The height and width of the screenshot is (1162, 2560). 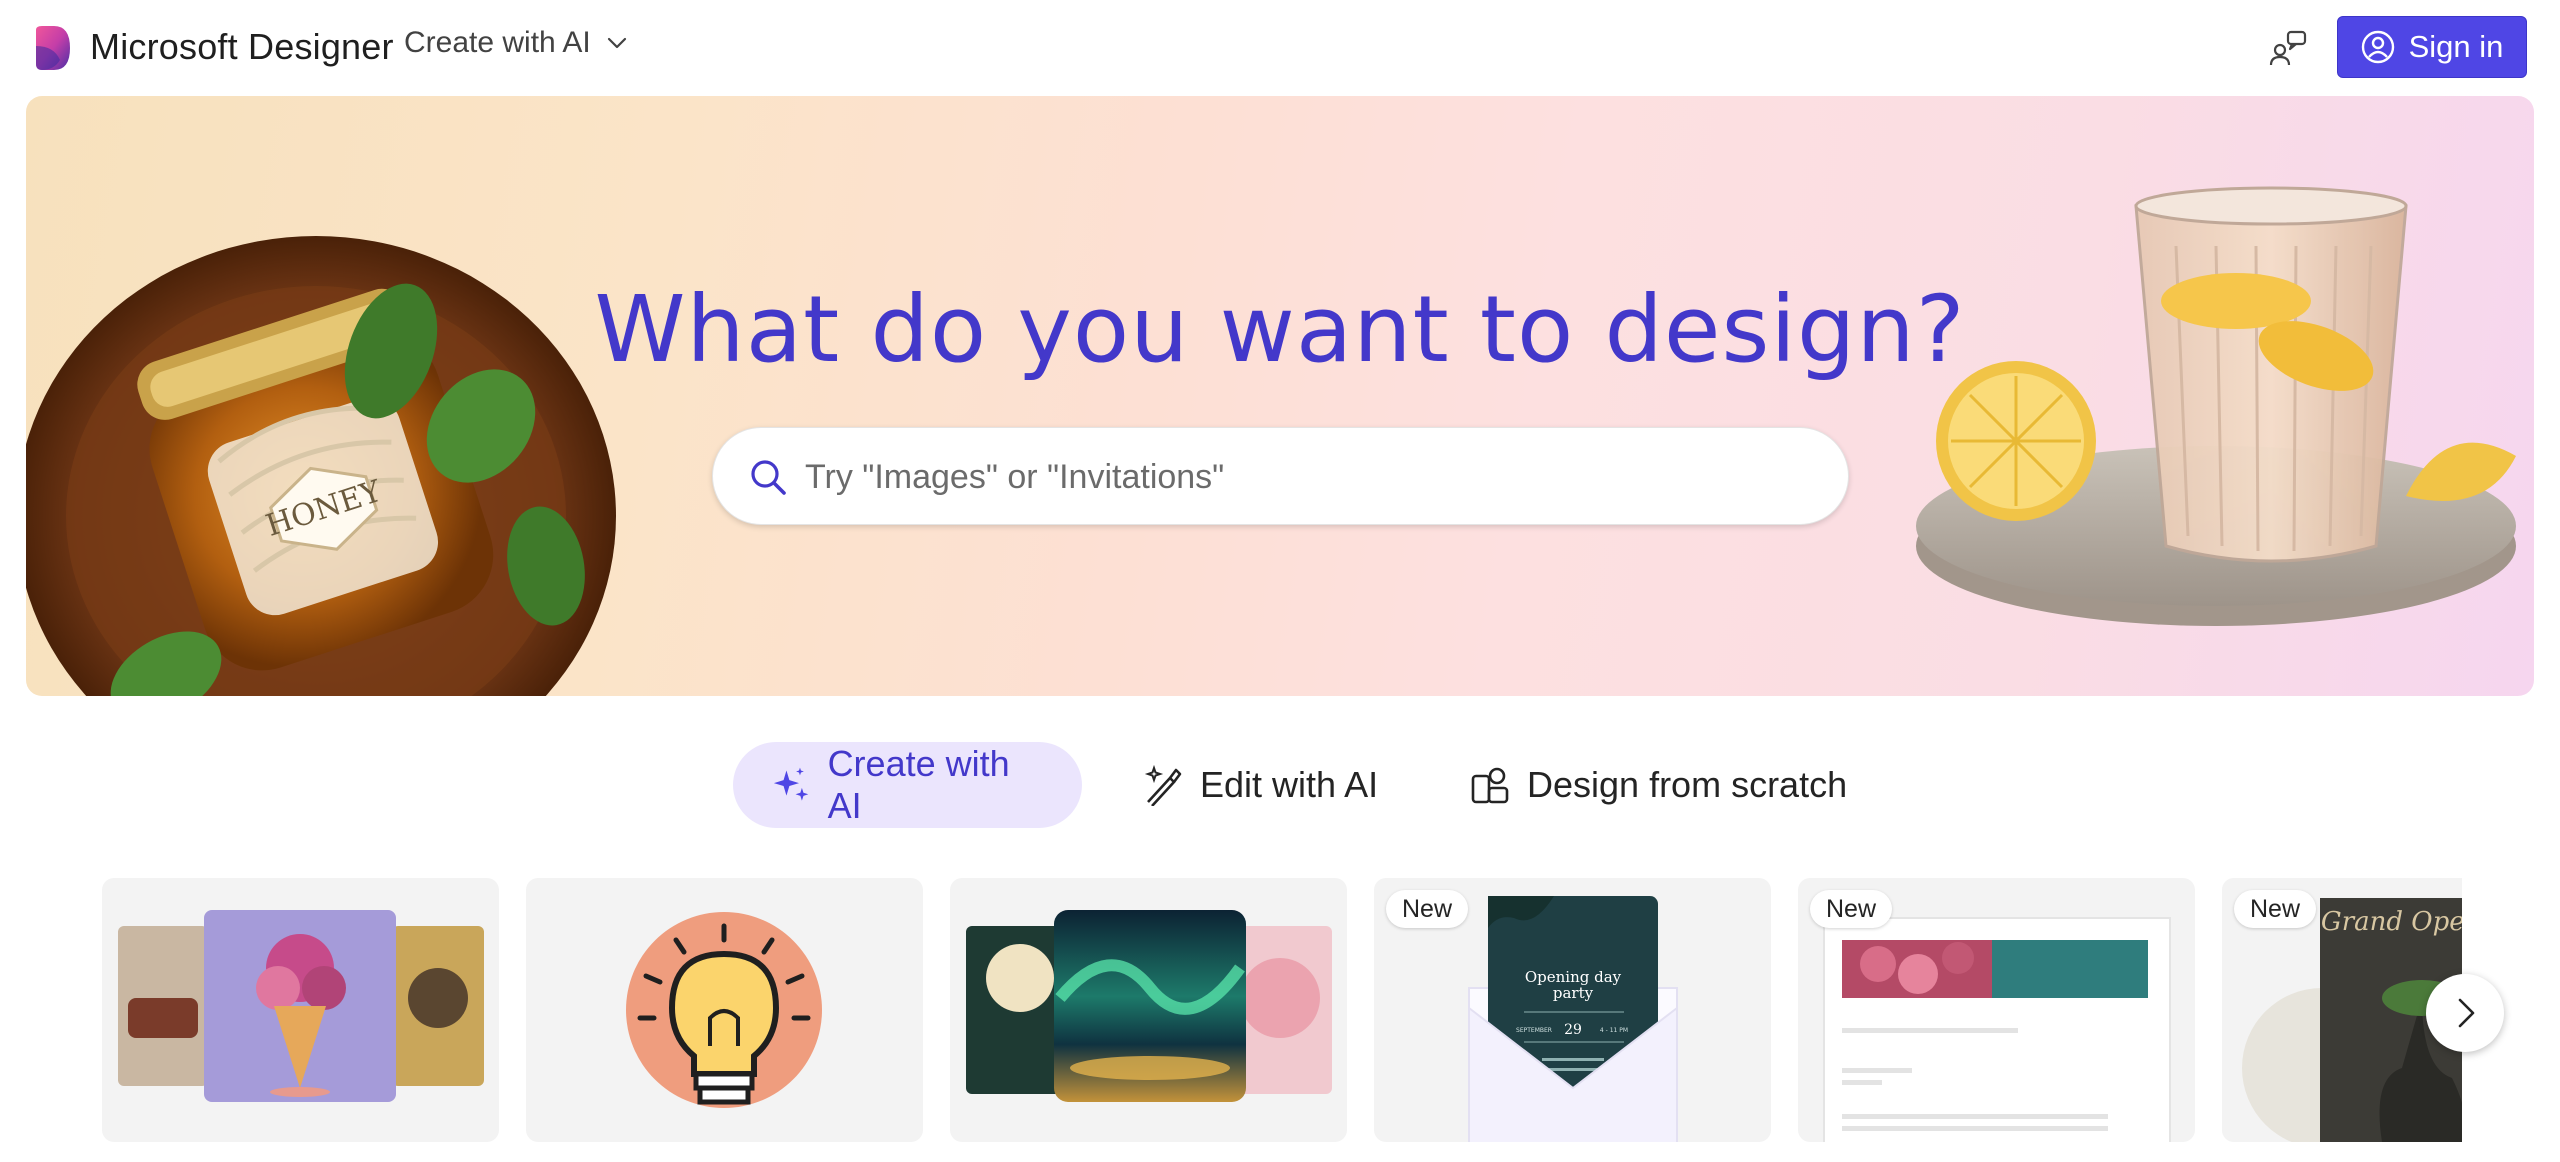 I want to click on invitation-time: 4 - 11 PM, so click(x=1614, y=1030).